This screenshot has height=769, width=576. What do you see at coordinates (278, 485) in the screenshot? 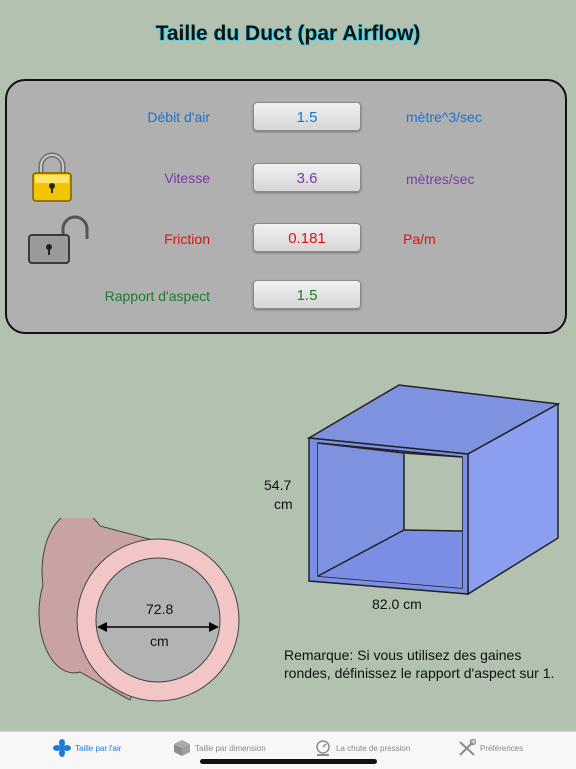
I see `rect-height-value: 54.7` at bounding box center [278, 485].